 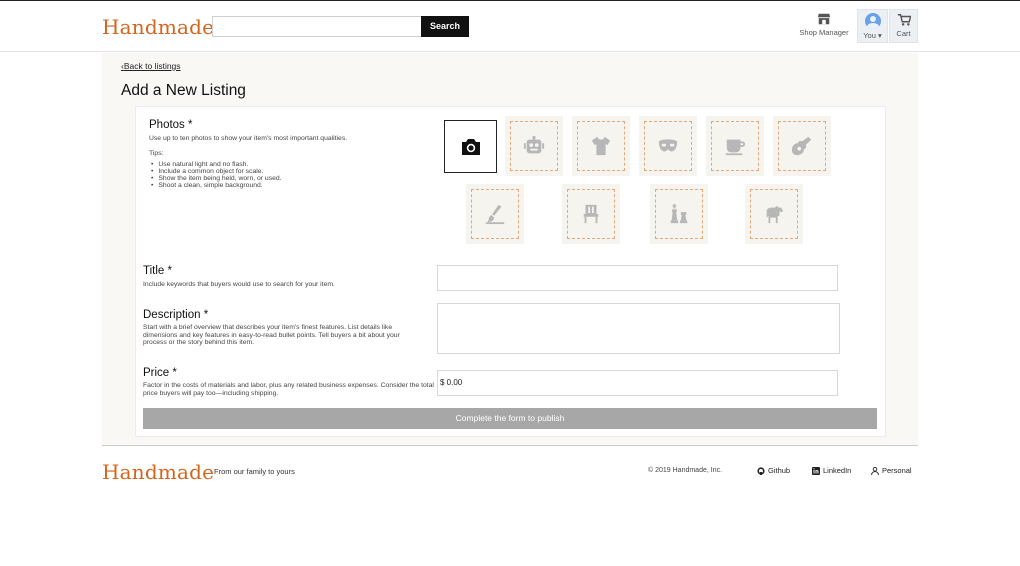 What do you see at coordinates (216, 178) in the screenshot?
I see `tip-item: Show the item being held, worn, or used.` at bounding box center [216, 178].